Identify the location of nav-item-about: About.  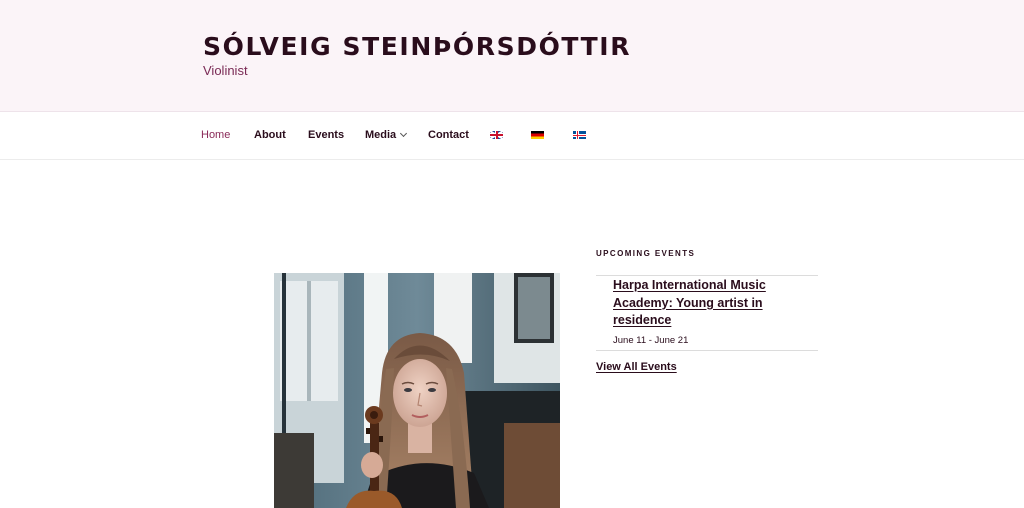
(270, 135).